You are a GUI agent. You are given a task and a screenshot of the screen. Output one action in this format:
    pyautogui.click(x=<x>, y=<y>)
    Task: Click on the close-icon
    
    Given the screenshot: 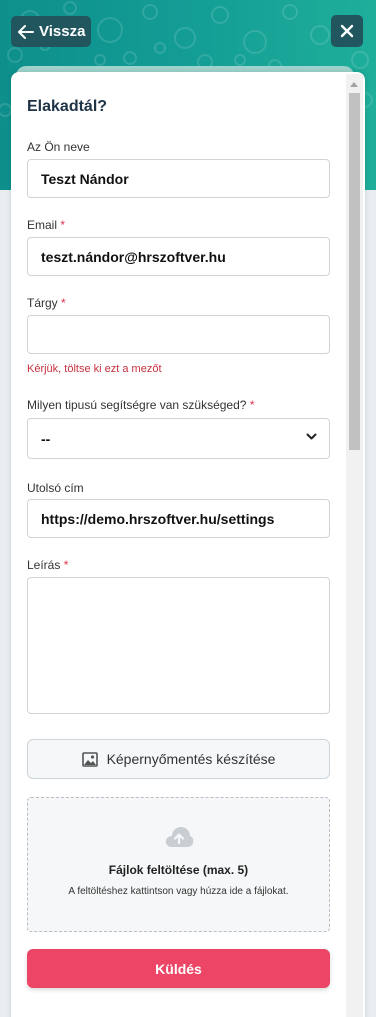 What is the action you would take?
    pyautogui.click(x=347, y=31)
    